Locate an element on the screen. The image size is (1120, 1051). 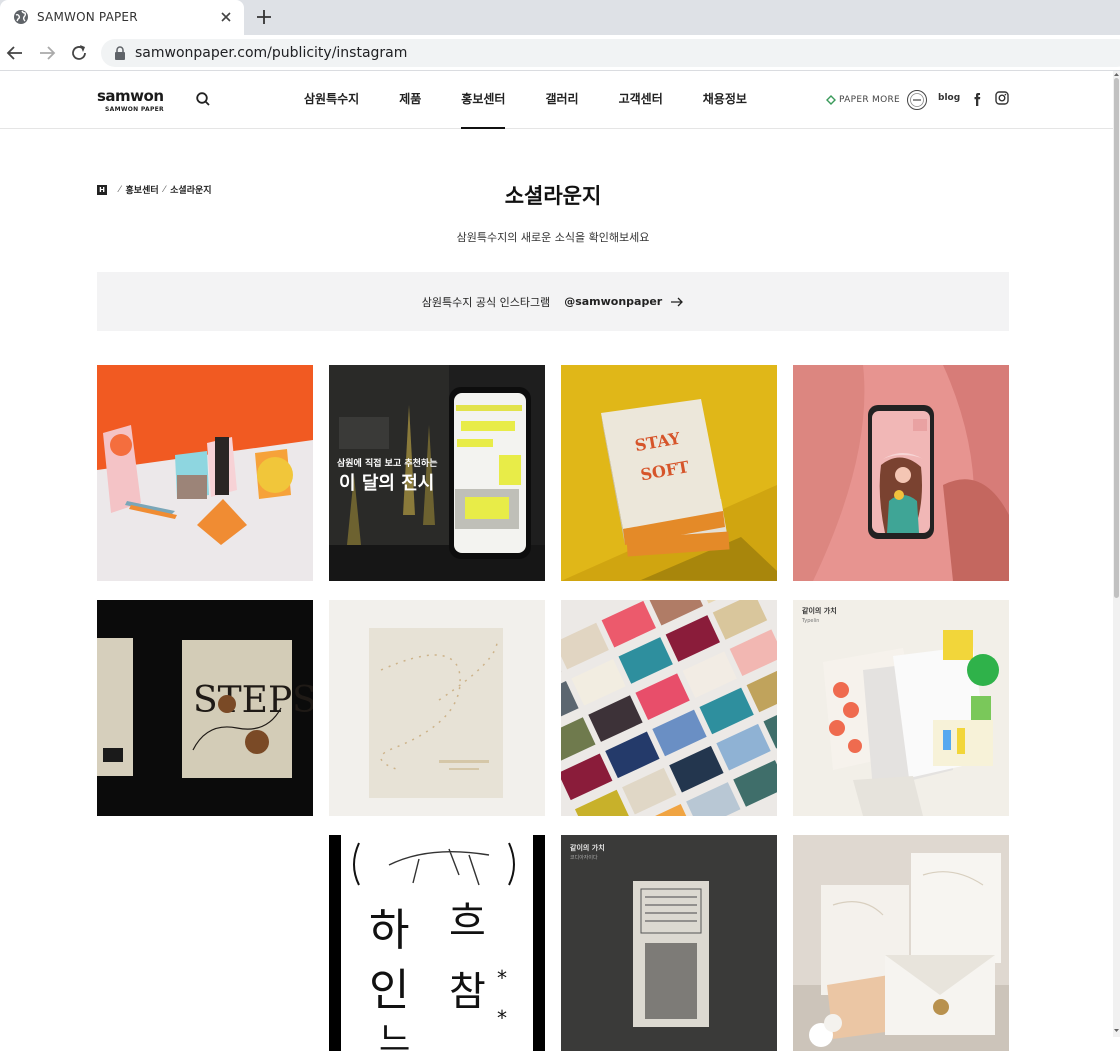
instagram-post: STAY SOFT is located at coordinates (669, 473).